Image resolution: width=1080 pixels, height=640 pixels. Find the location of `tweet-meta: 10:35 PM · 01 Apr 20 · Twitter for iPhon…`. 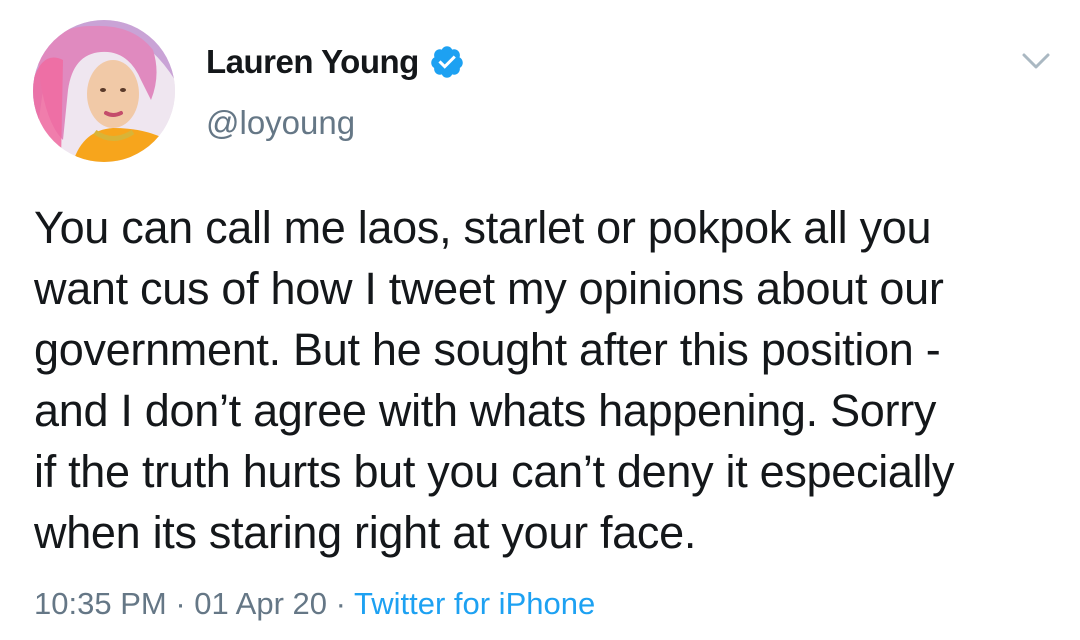

tweet-meta: 10:35 PM · 01 Apr 20 · Twitter for iPhon… is located at coordinates (314, 604).